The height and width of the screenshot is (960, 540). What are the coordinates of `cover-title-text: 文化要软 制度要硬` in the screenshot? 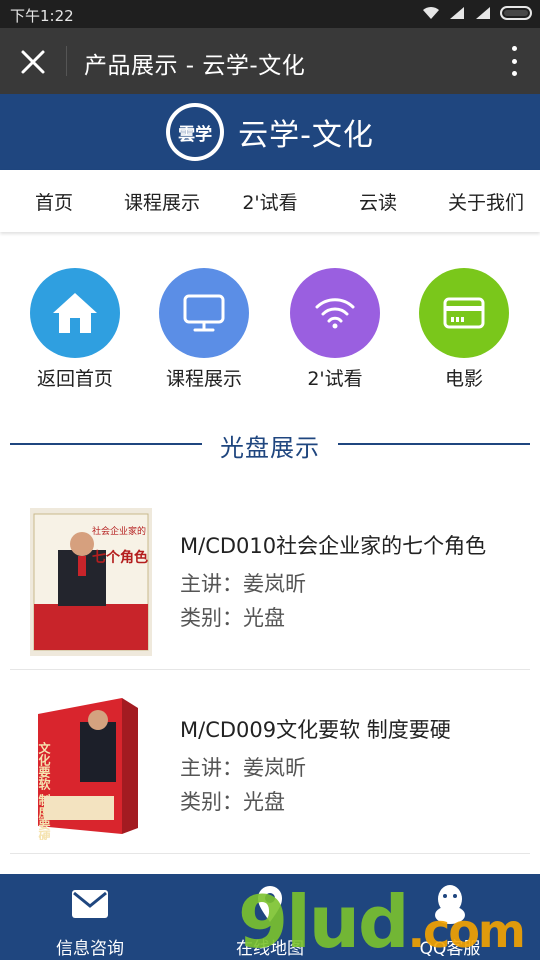 It's located at (44, 790).